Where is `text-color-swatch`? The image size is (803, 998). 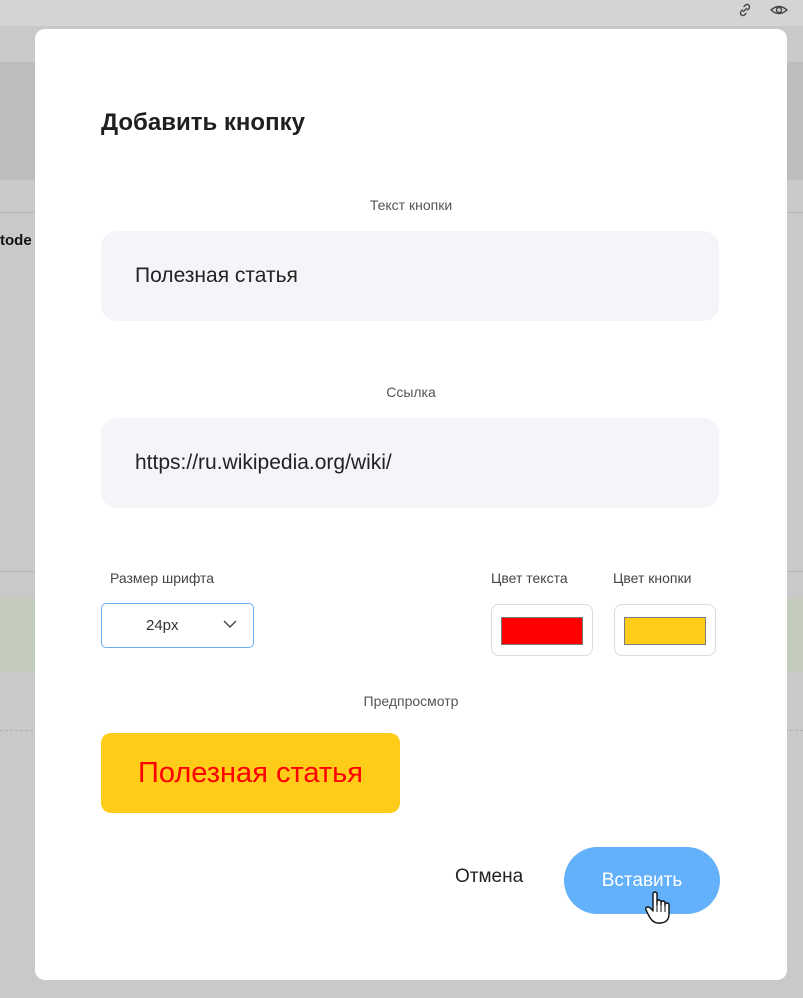 text-color-swatch is located at coordinates (542, 631).